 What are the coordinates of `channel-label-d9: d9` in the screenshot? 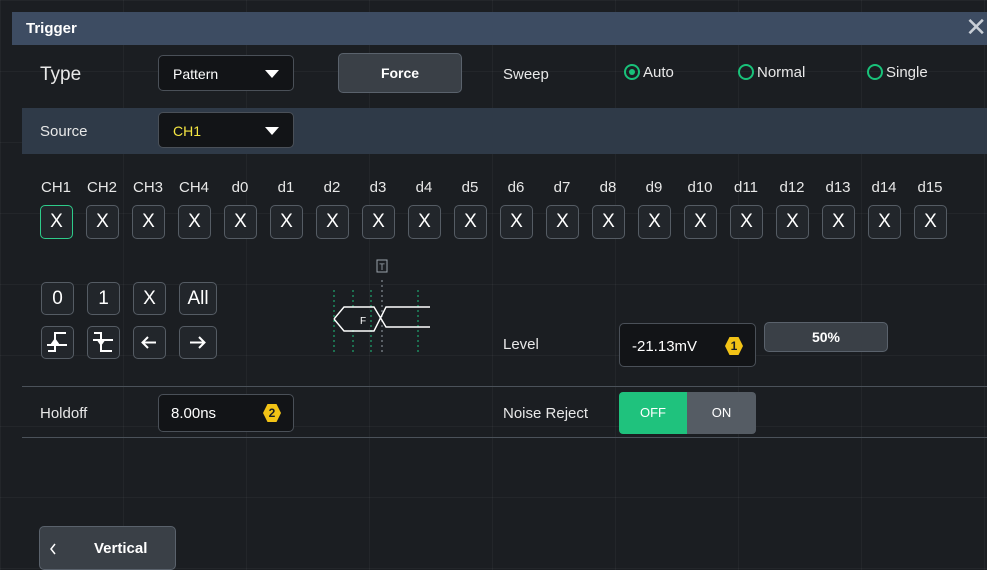 It's located at (654, 187).